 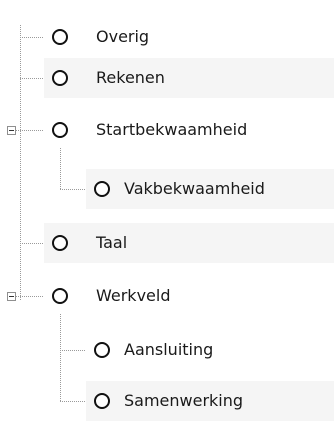 I want to click on tree-node-label: Samenwerking, so click(x=184, y=400).